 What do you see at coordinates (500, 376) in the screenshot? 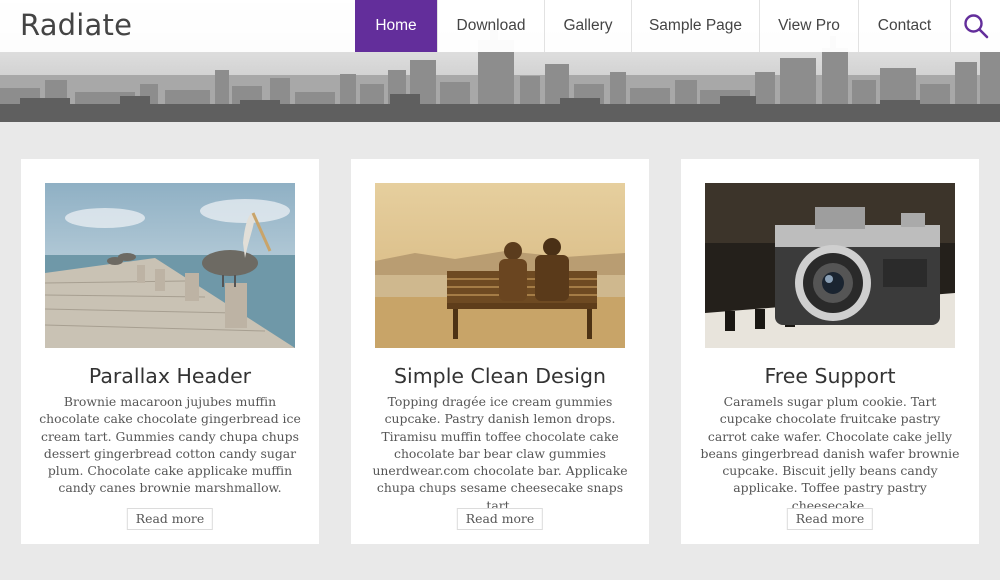
I see `card-title: Simple Clean Design` at bounding box center [500, 376].